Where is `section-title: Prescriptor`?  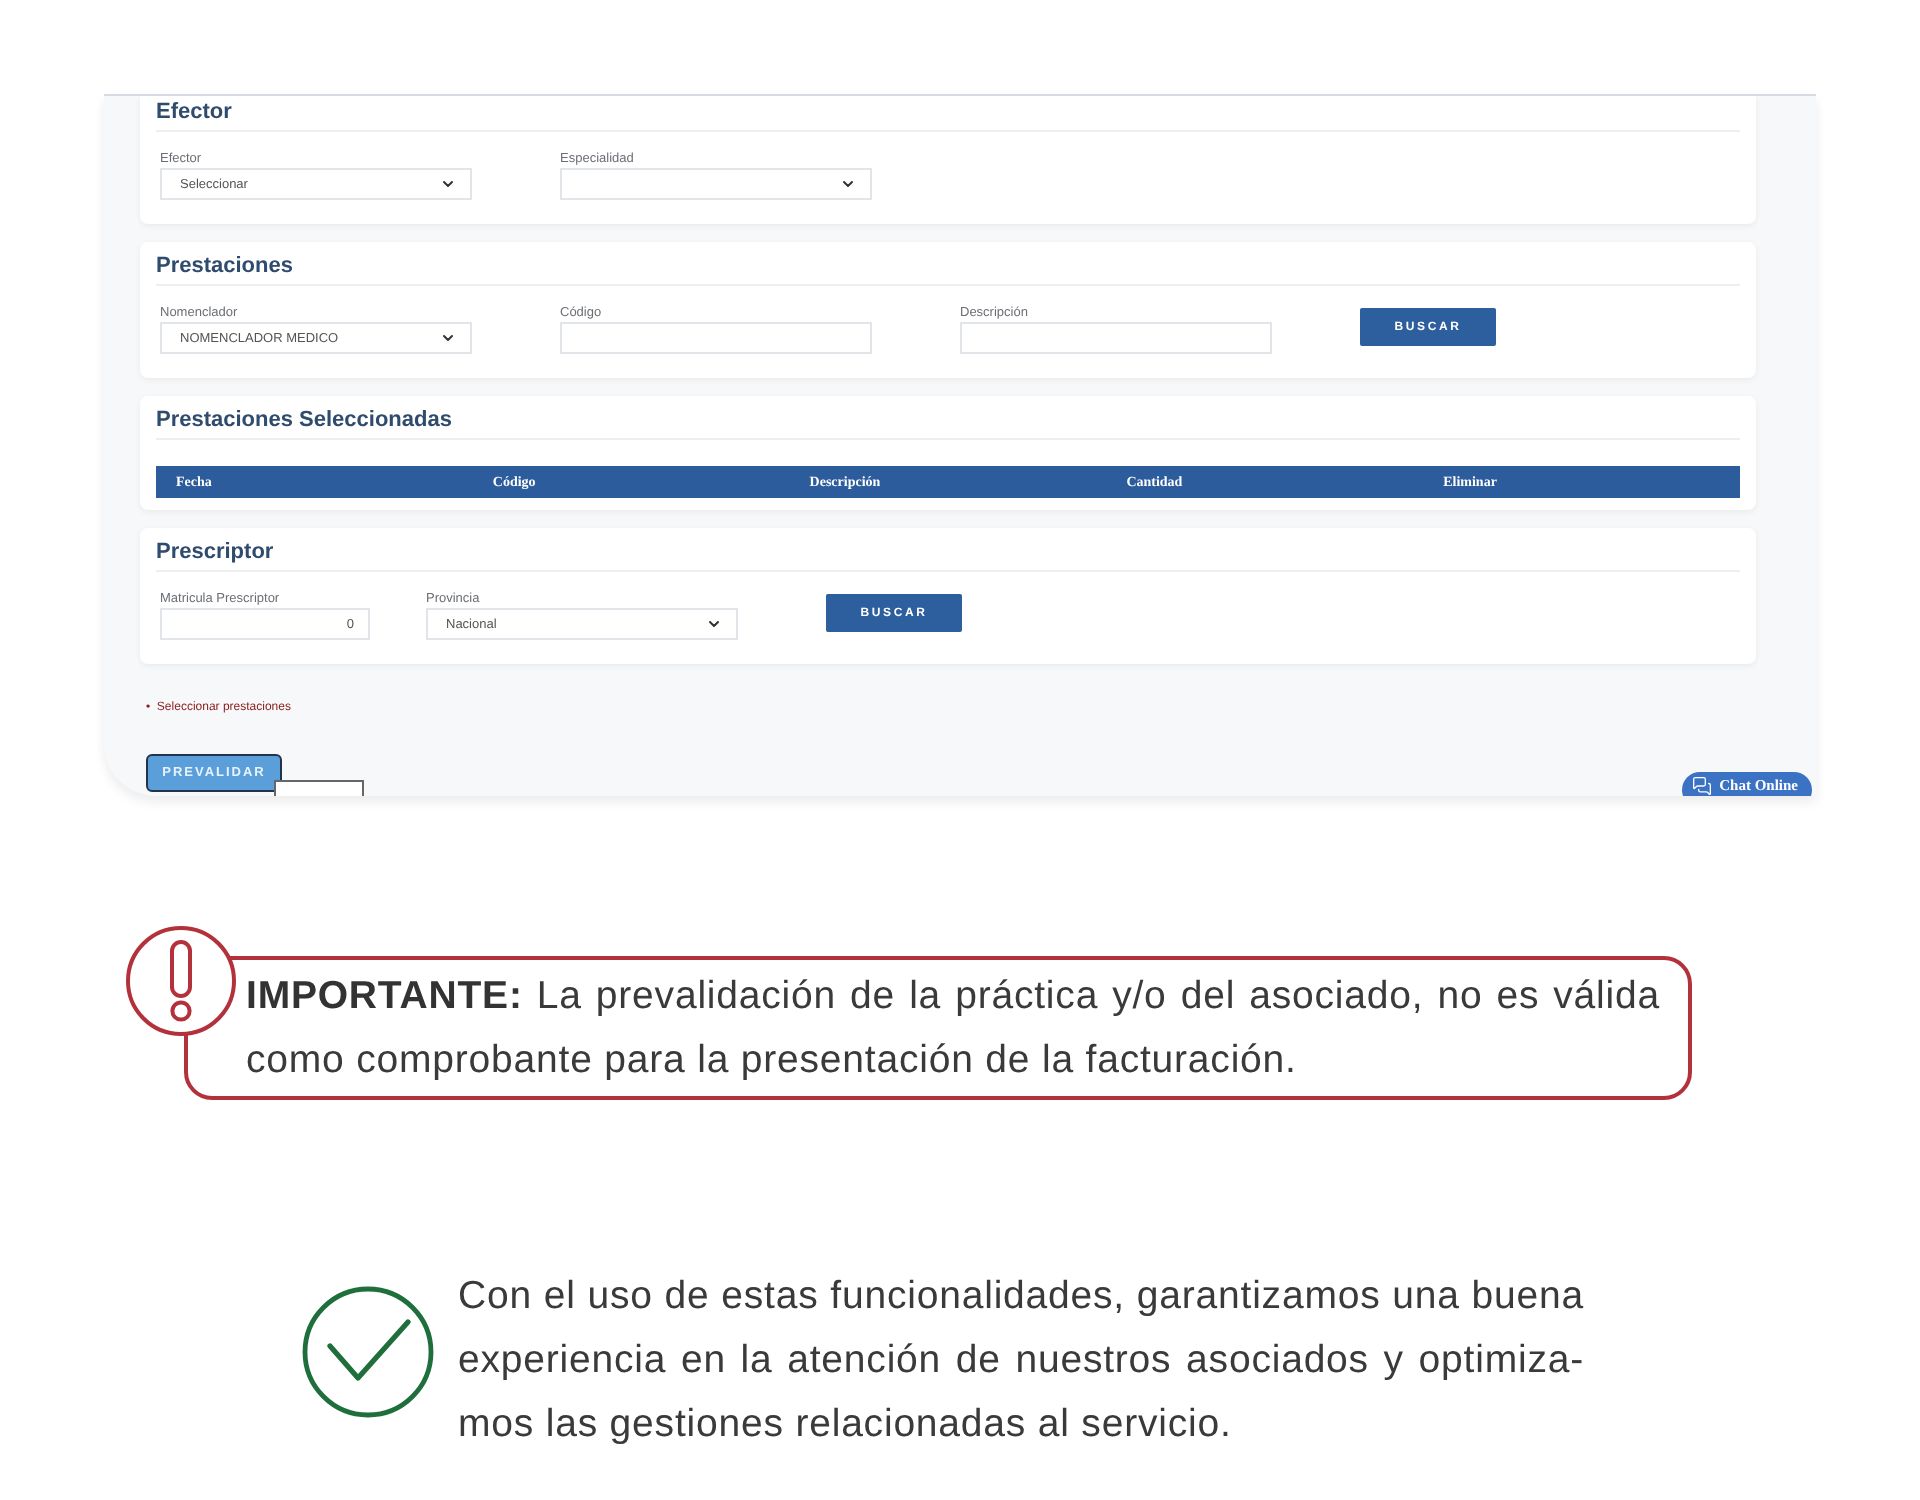 section-title: Prescriptor is located at coordinates (216, 552).